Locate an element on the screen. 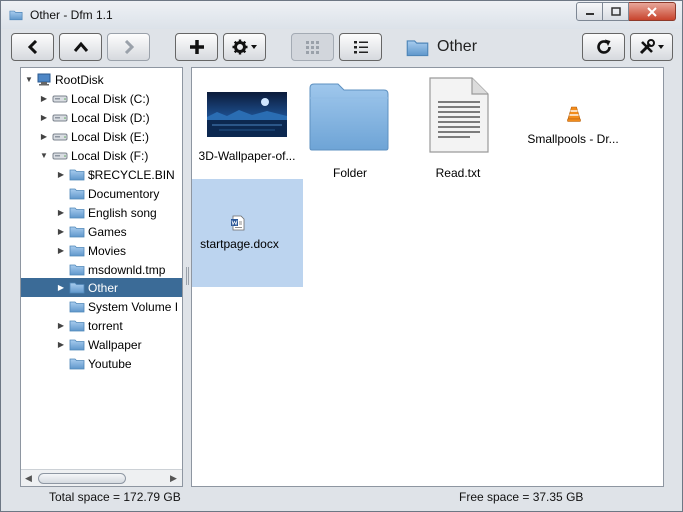 The height and width of the screenshot is (512, 683). tools-button is located at coordinates (651, 47).